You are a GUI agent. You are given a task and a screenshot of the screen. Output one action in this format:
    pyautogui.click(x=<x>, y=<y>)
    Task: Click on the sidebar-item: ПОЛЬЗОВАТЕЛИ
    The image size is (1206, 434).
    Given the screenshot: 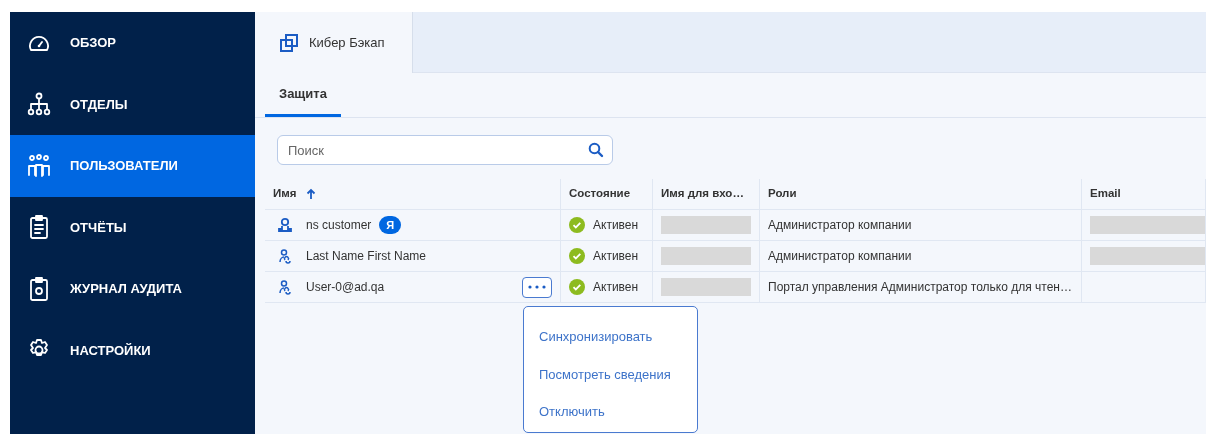 What is the action you would take?
    pyautogui.click(x=132, y=166)
    